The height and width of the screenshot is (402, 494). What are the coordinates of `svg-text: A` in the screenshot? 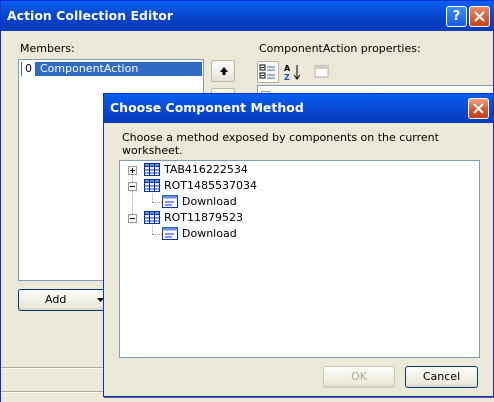 It's located at (287, 68).